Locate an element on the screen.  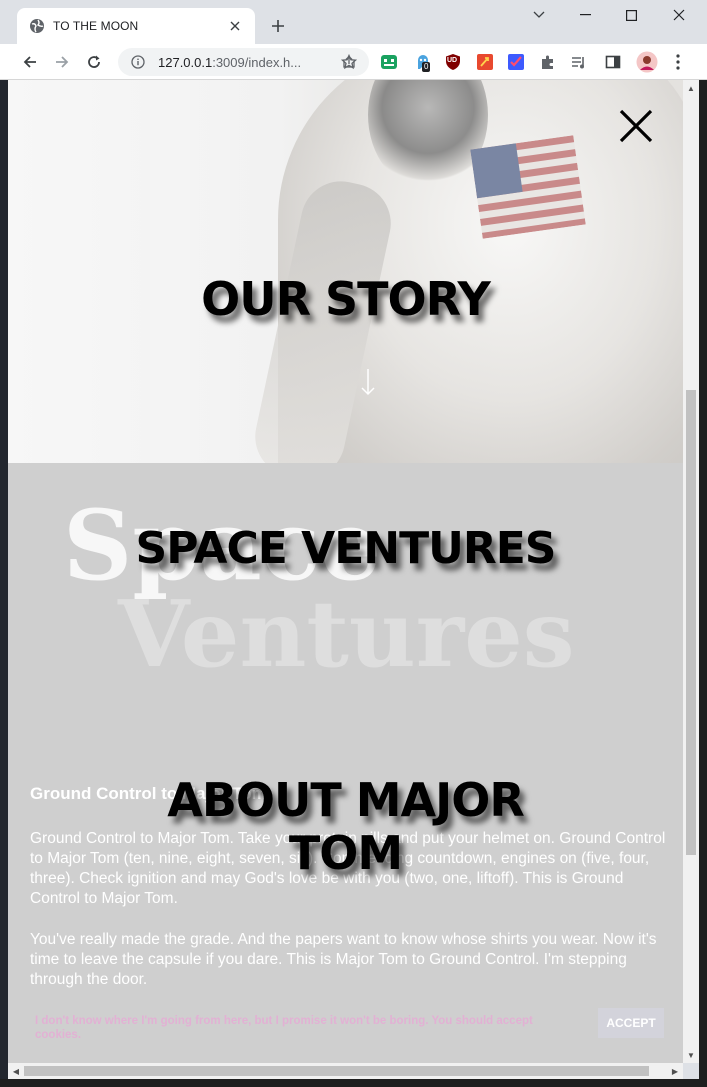
menu-link-our-story: OUR STORY is located at coordinates (345, 299).